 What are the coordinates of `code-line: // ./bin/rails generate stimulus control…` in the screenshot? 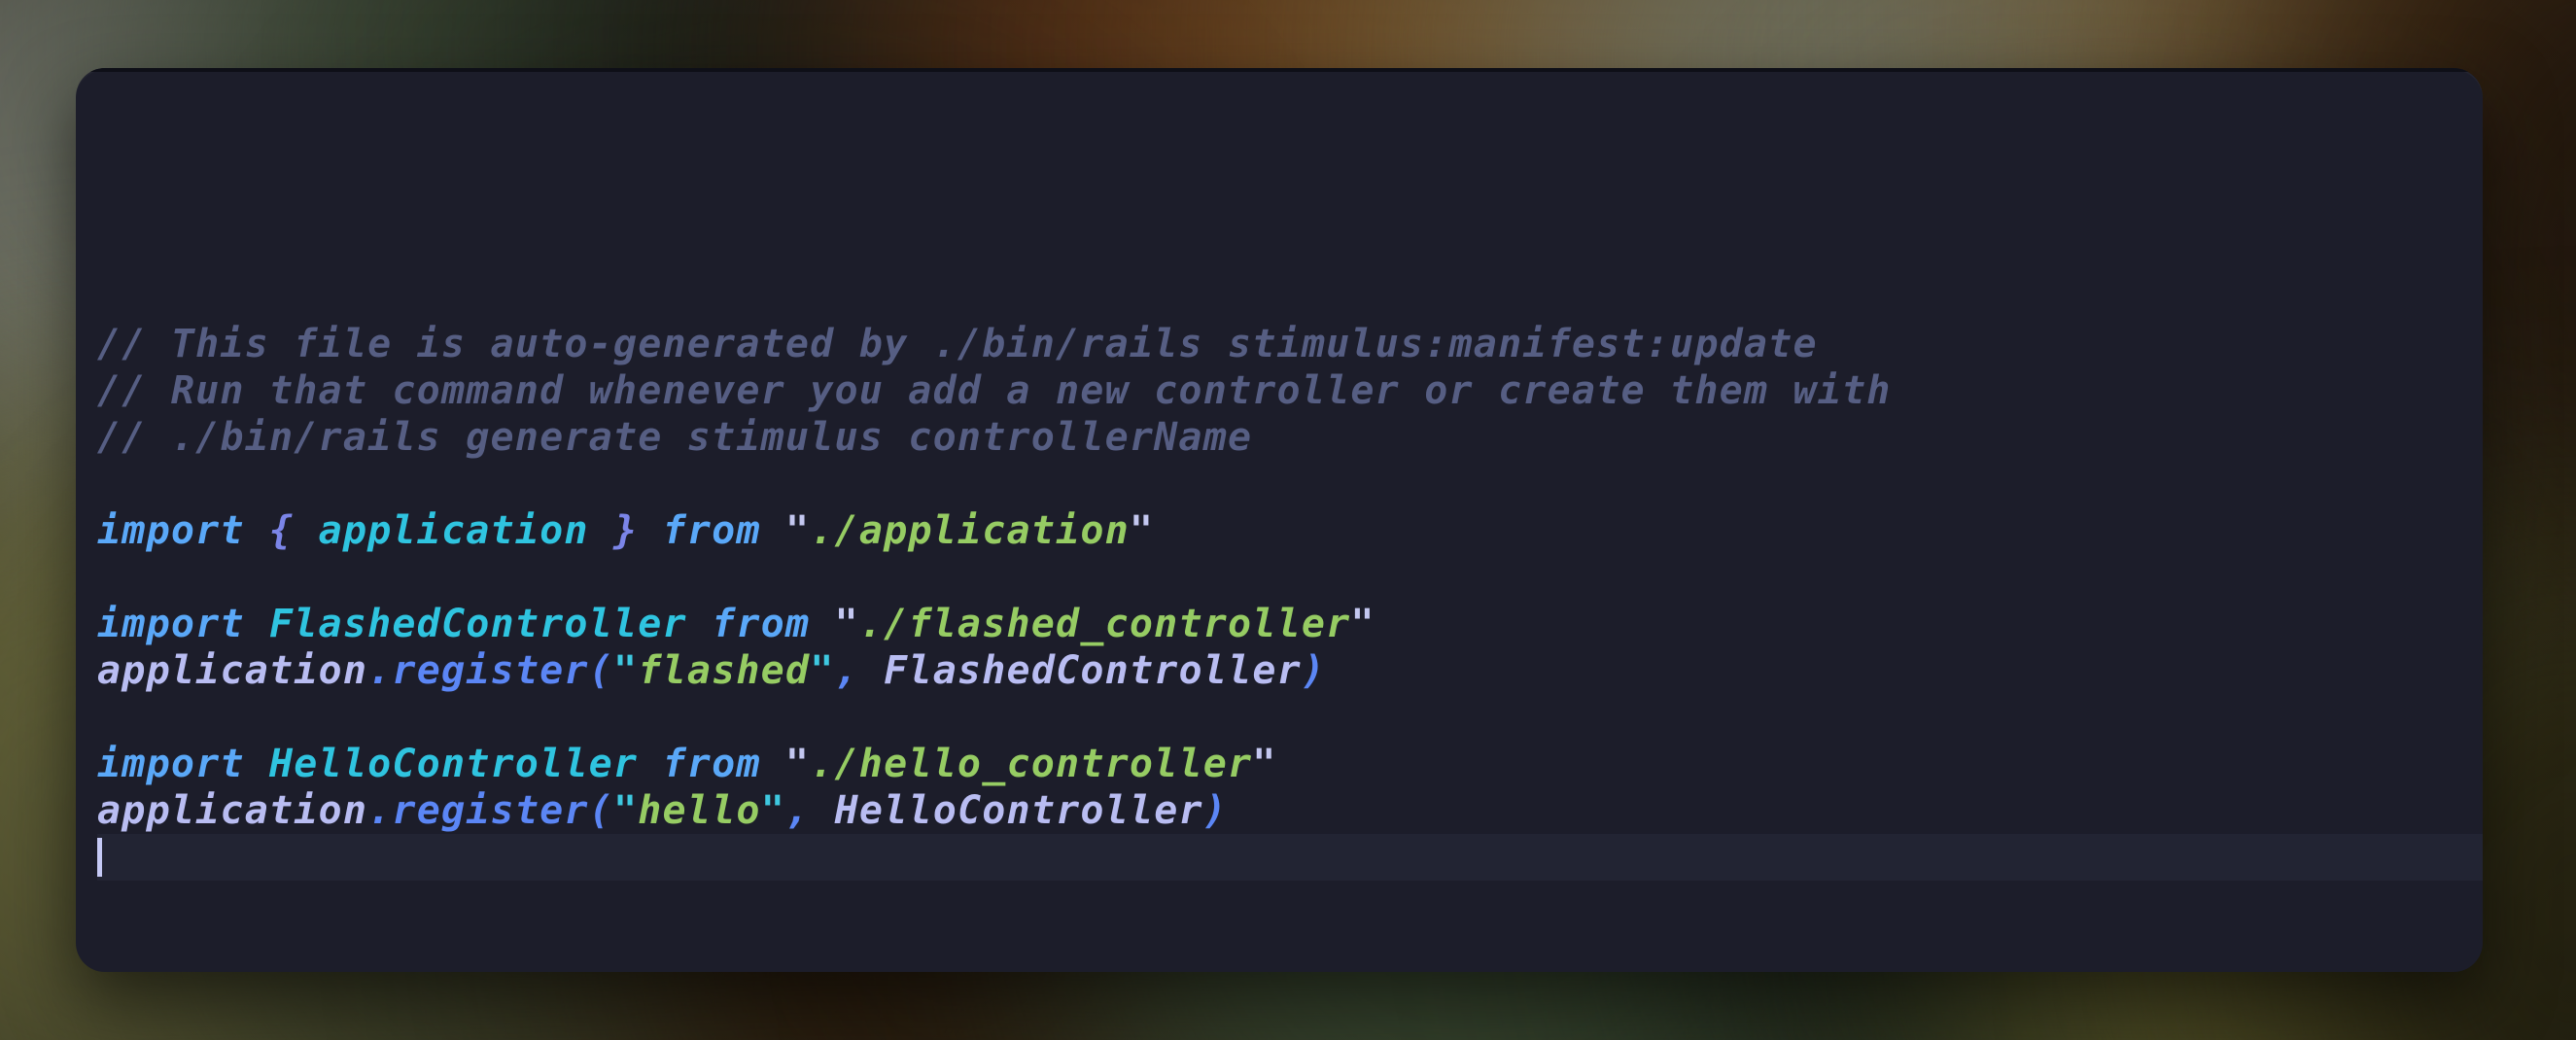 It's located at (1290, 437).